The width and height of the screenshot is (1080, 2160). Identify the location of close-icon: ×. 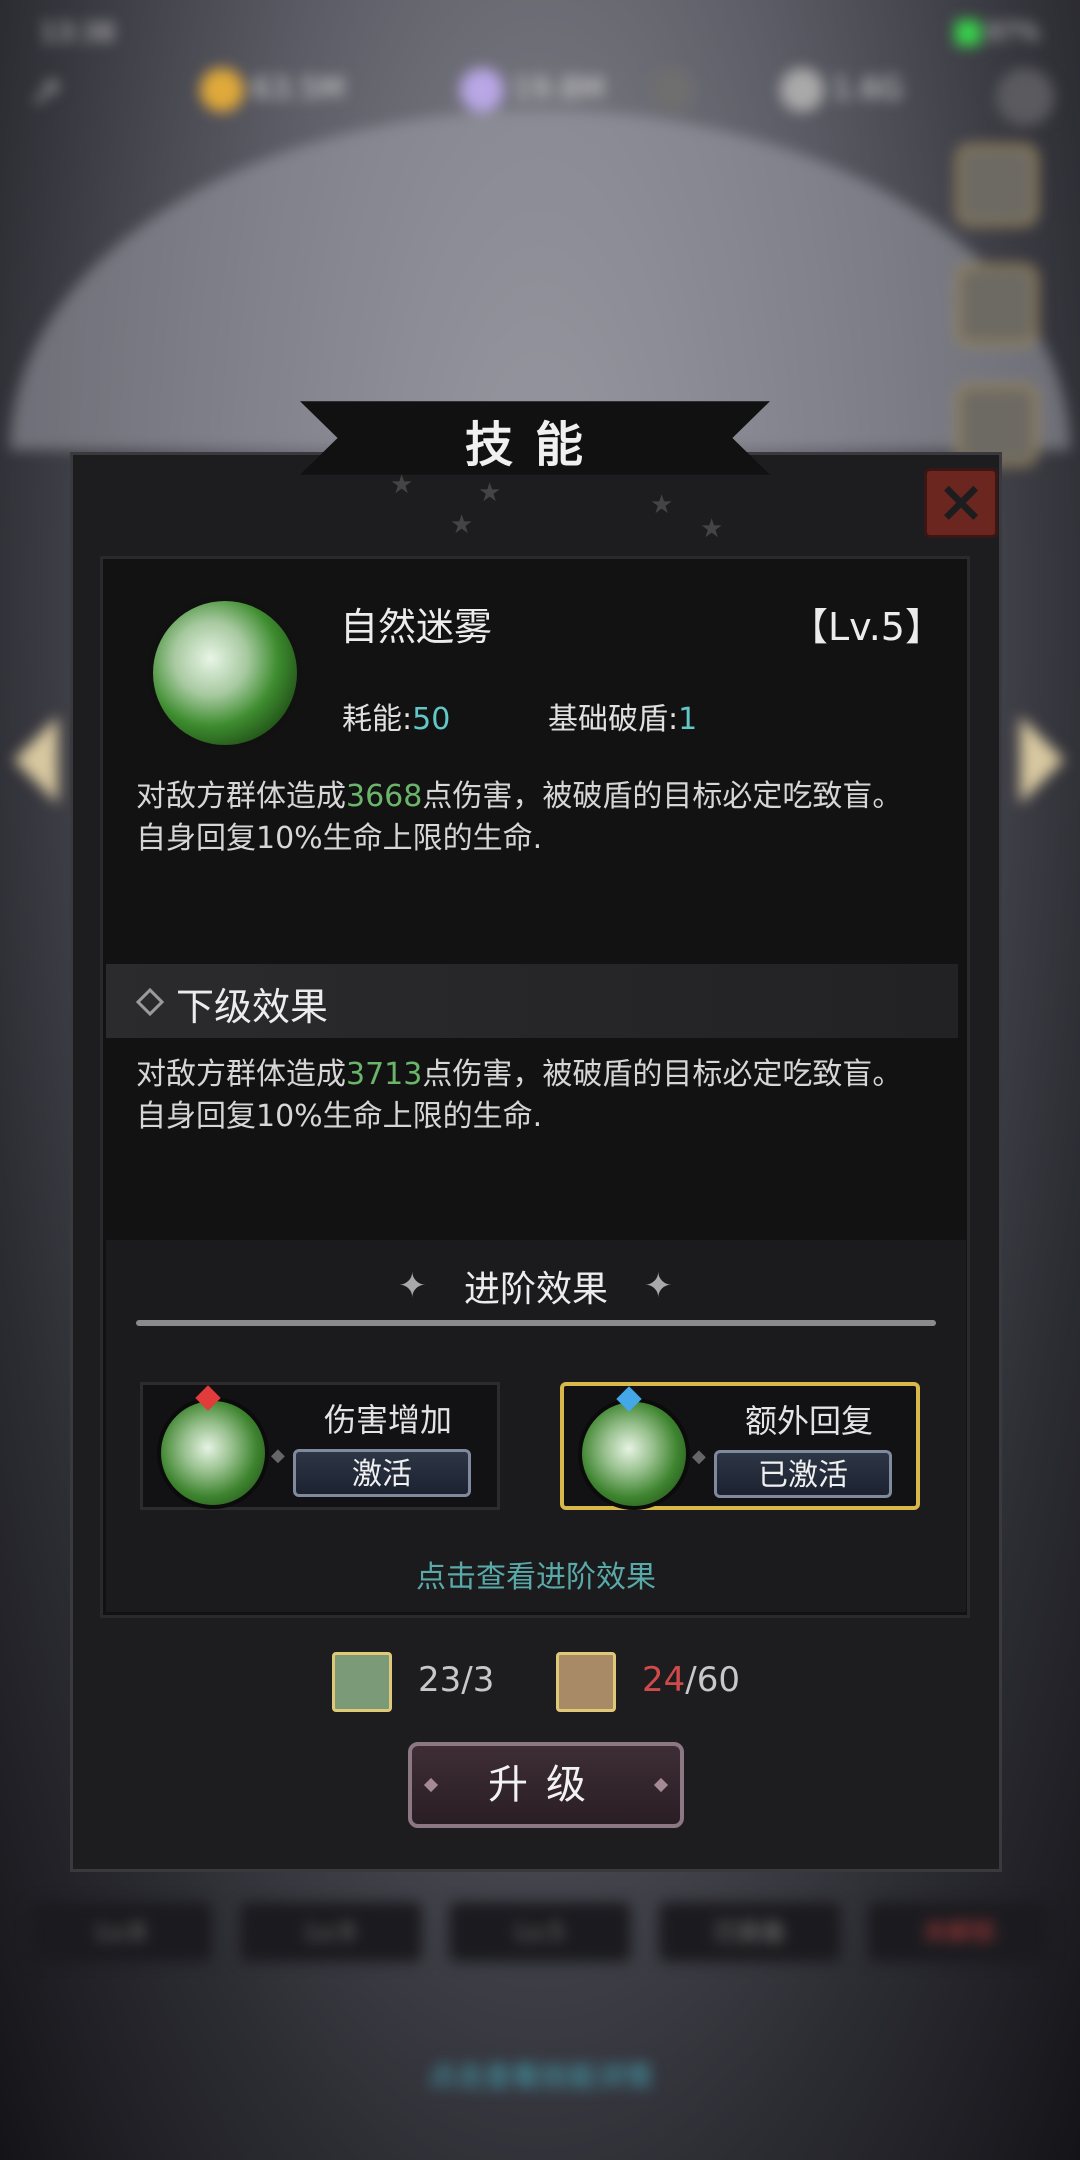
(961, 501).